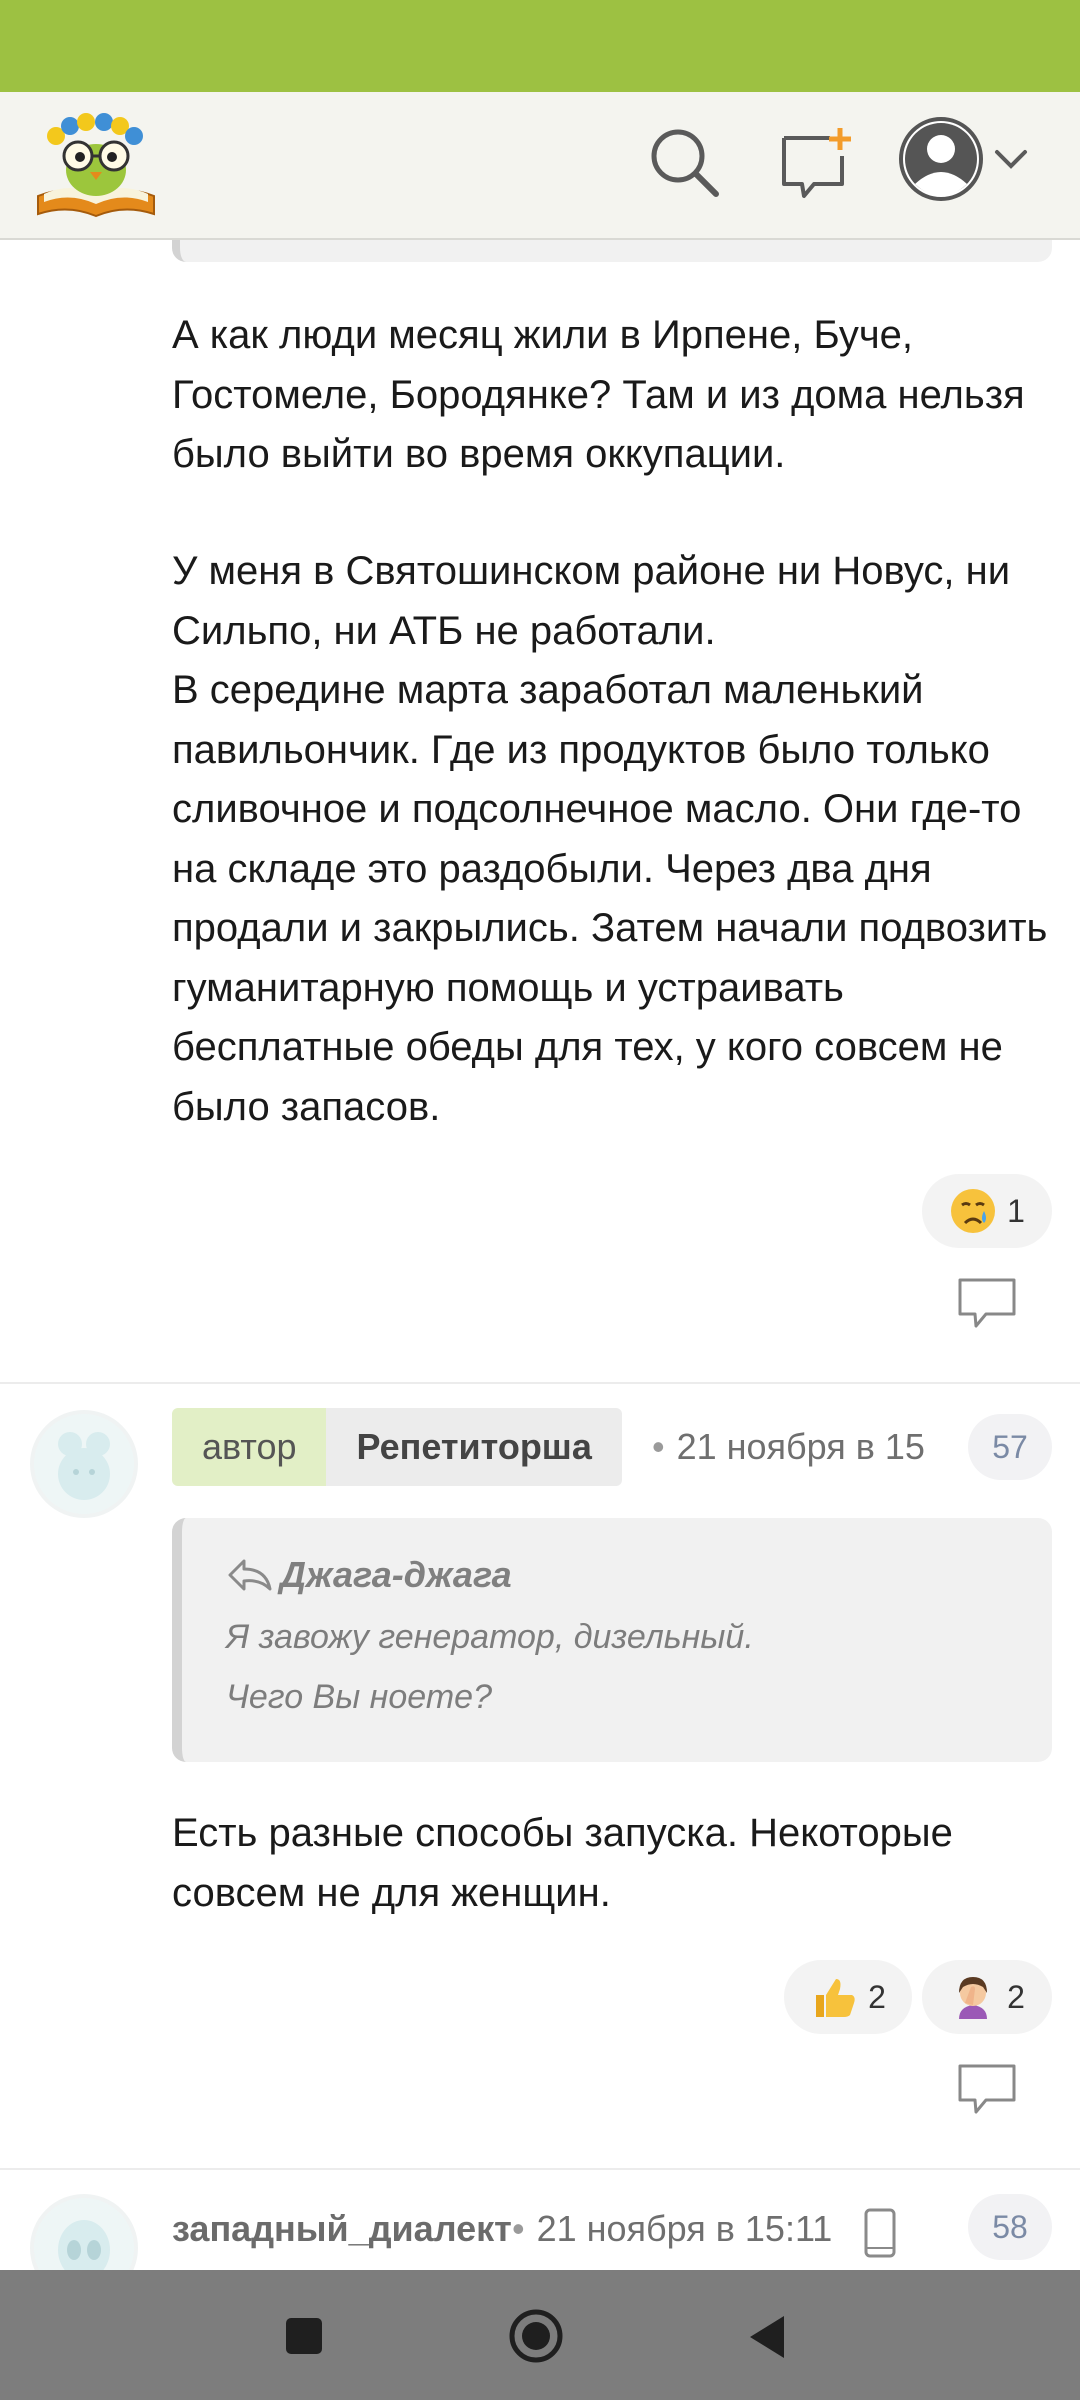 This screenshot has width=1080, height=2400. Describe the element at coordinates (250, 1575) in the screenshot. I see `reply-arrow-icon` at that location.